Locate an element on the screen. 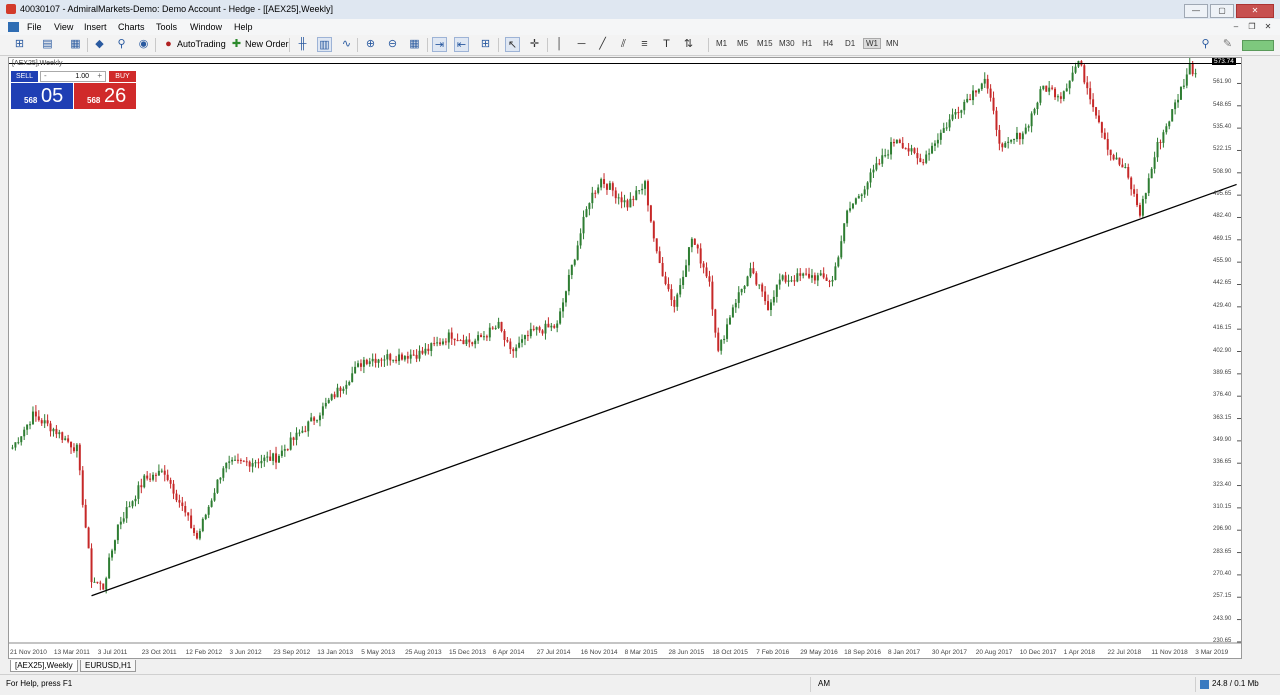 Image resolution: width=1280 pixels, height=695 pixels. maximize-button: ▢ is located at coordinates (1222, 11).